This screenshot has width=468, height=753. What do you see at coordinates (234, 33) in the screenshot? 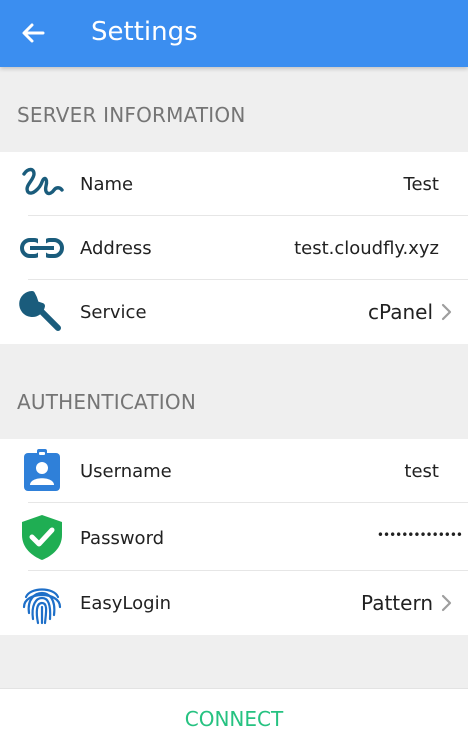
I see `app-bar: Settings` at bounding box center [234, 33].